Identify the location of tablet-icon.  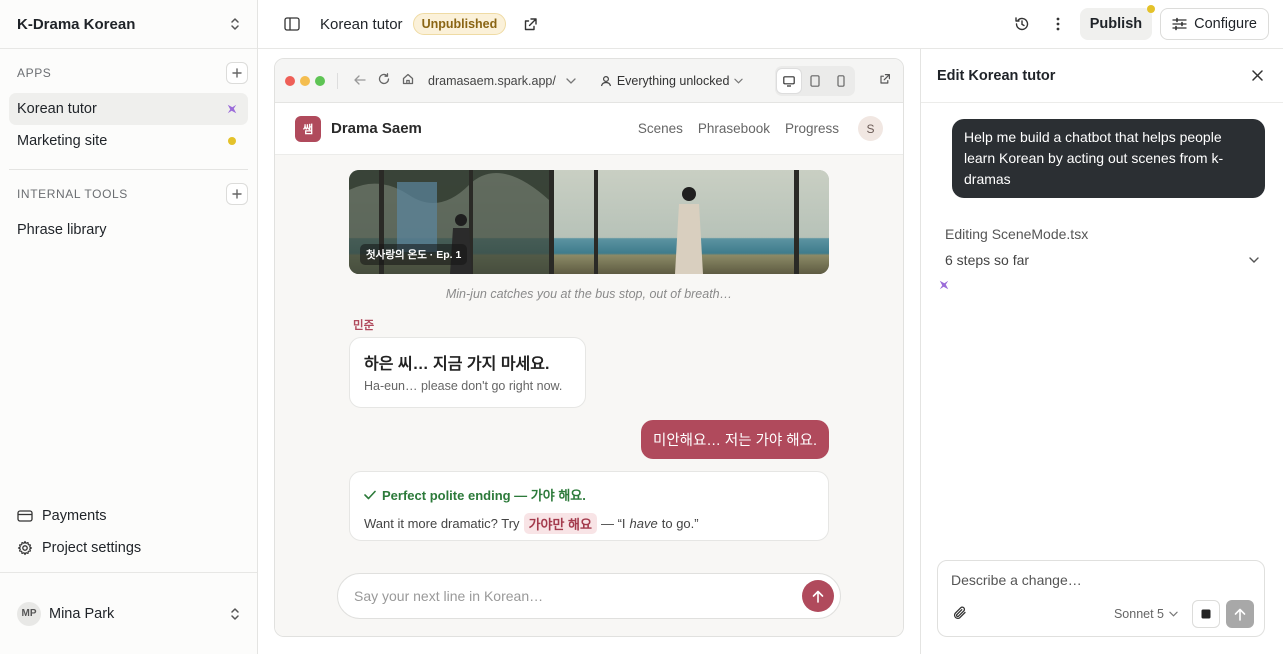
(815, 81).